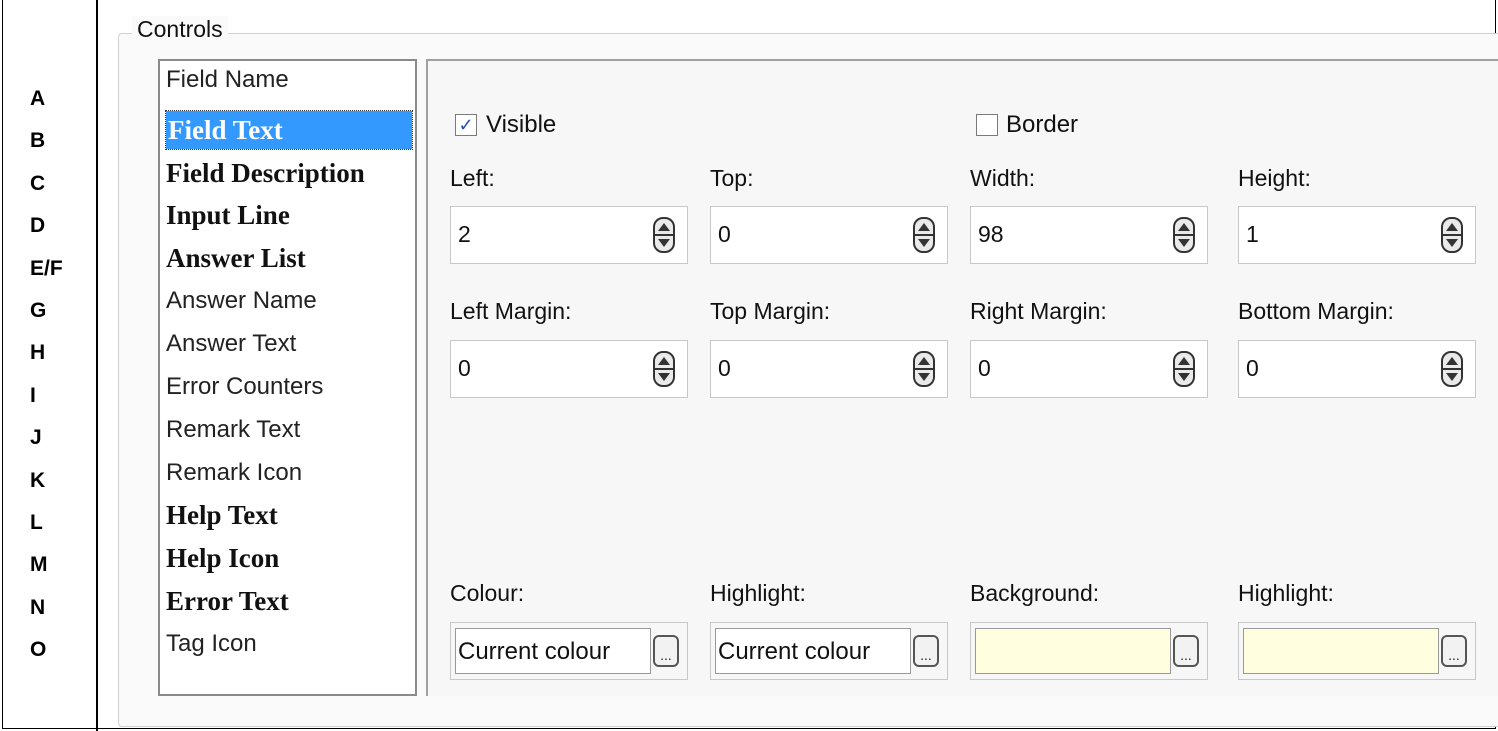  Describe the element at coordinates (487, 593) in the screenshot. I see `colour-label: Colour:` at that location.